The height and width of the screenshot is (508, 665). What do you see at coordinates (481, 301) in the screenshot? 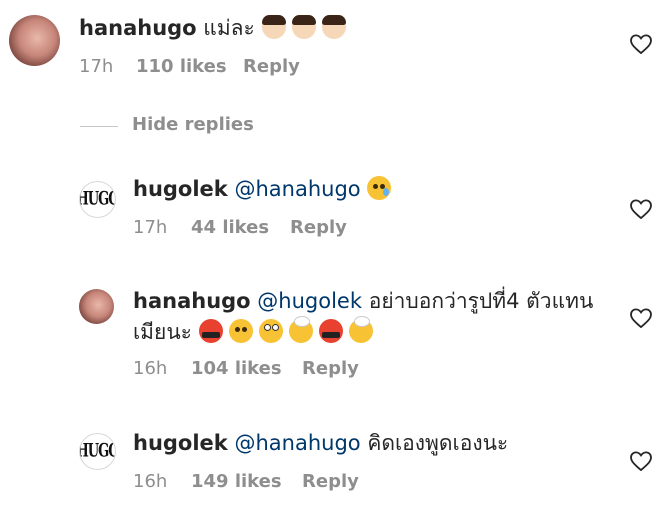
I see `comment-body: อย่าบอกว่ารูปที่4 ตัวแทน` at bounding box center [481, 301].